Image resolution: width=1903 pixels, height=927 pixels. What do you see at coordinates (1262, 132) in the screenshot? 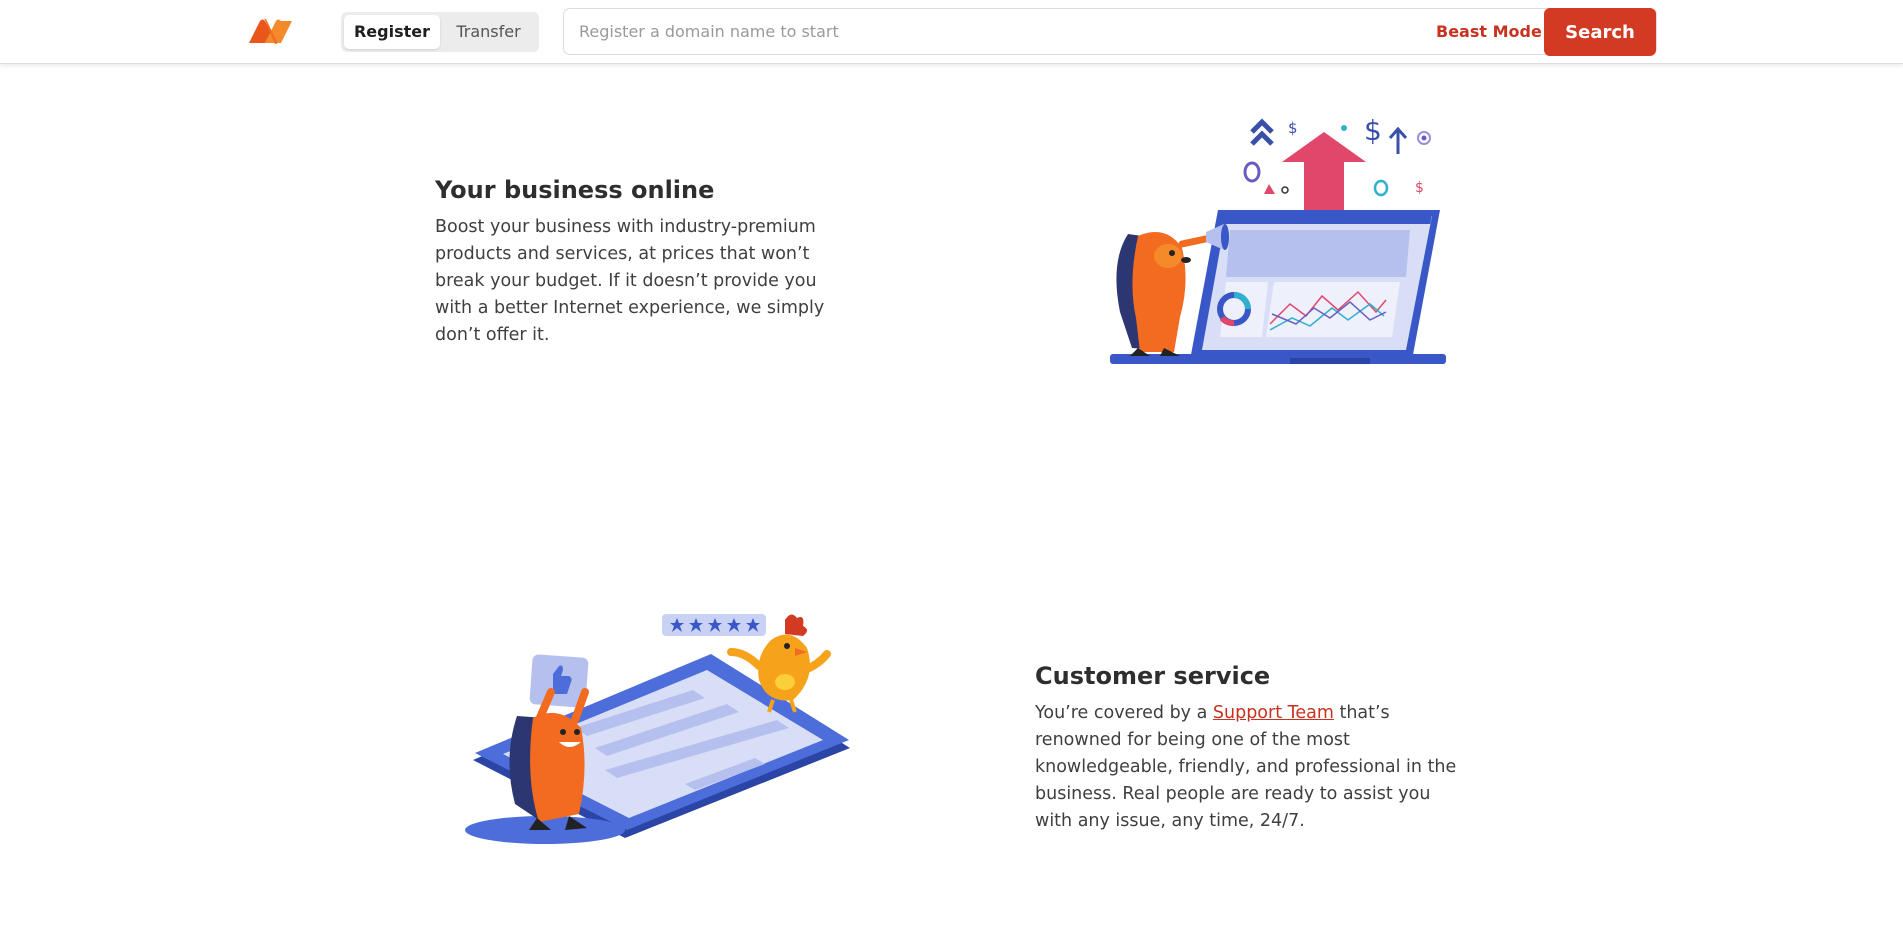
I see `chevron-up-icon` at bounding box center [1262, 132].